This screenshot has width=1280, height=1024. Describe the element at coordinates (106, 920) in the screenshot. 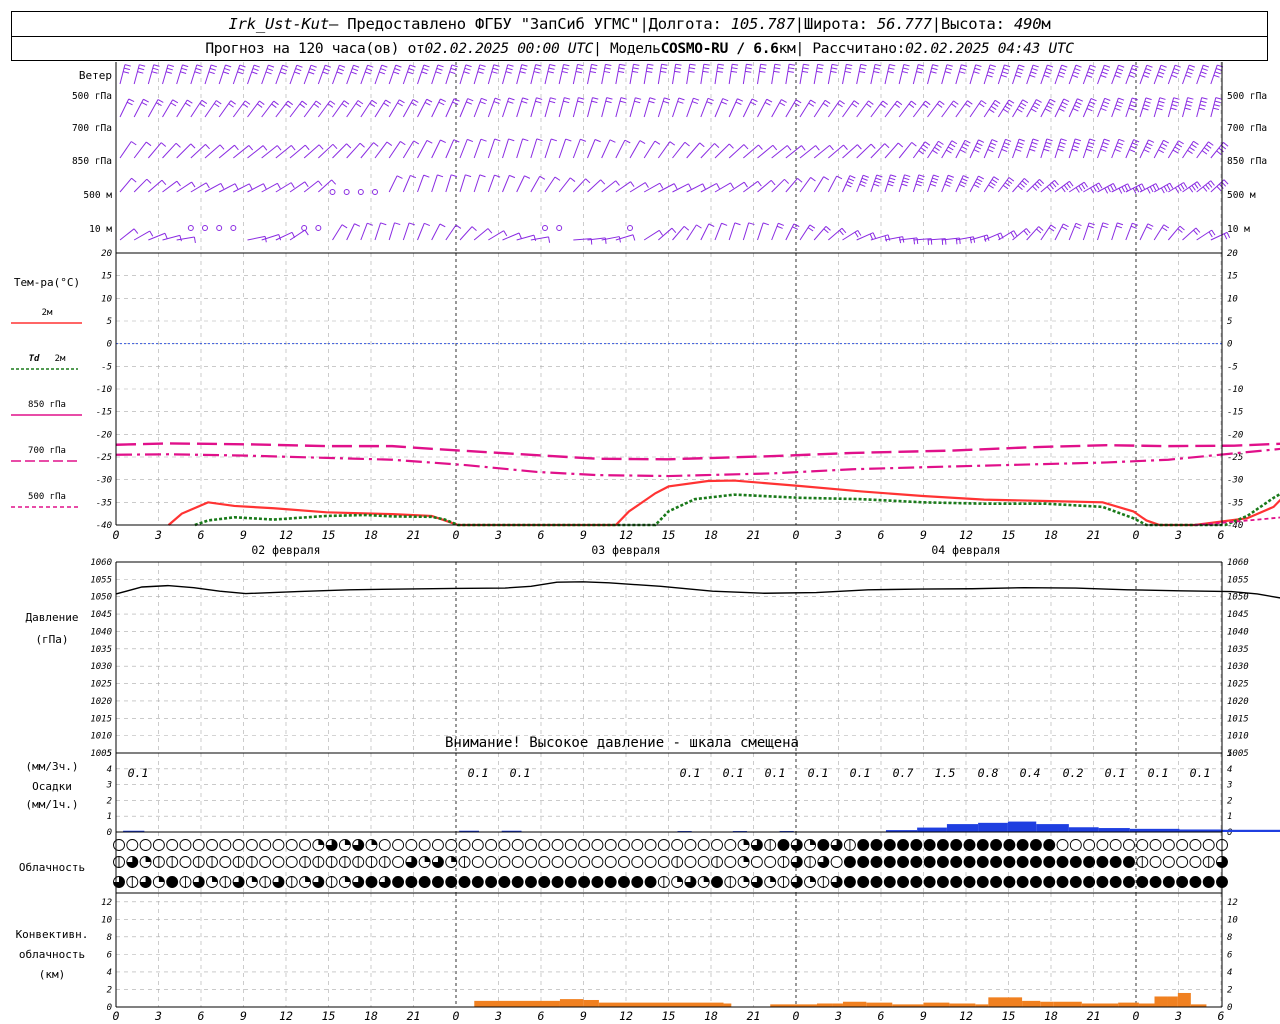

I see `conv-tick-left: 10` at that location.